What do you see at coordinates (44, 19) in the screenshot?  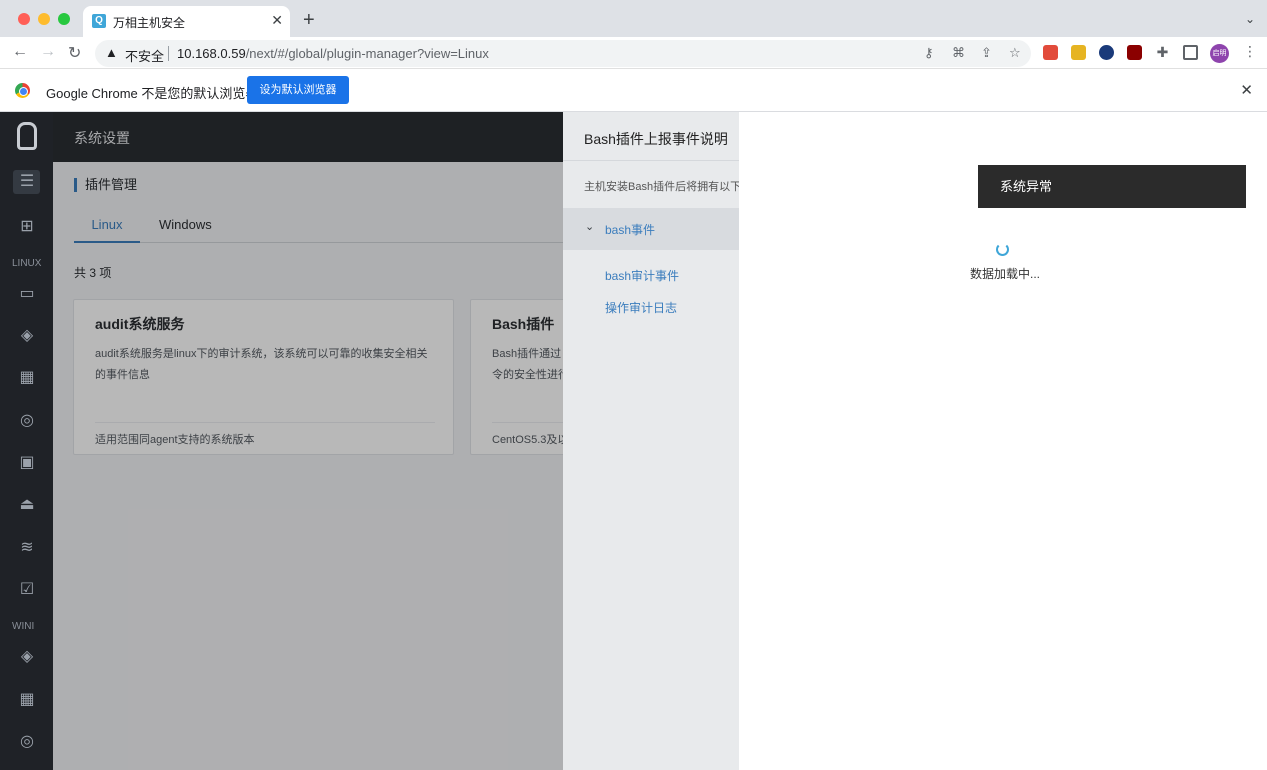 I see `minimize-window-button` at bounding box center [44, 19].